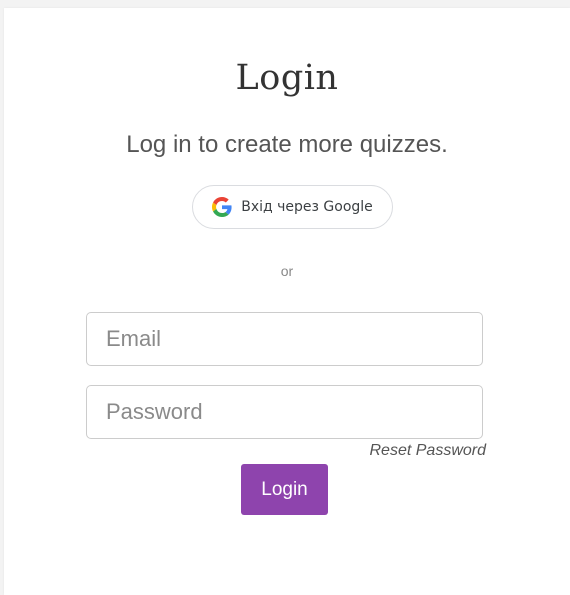  Describe the element at coordinates (284, 489) in the screenshot. I see `login-button: Login` at that location.